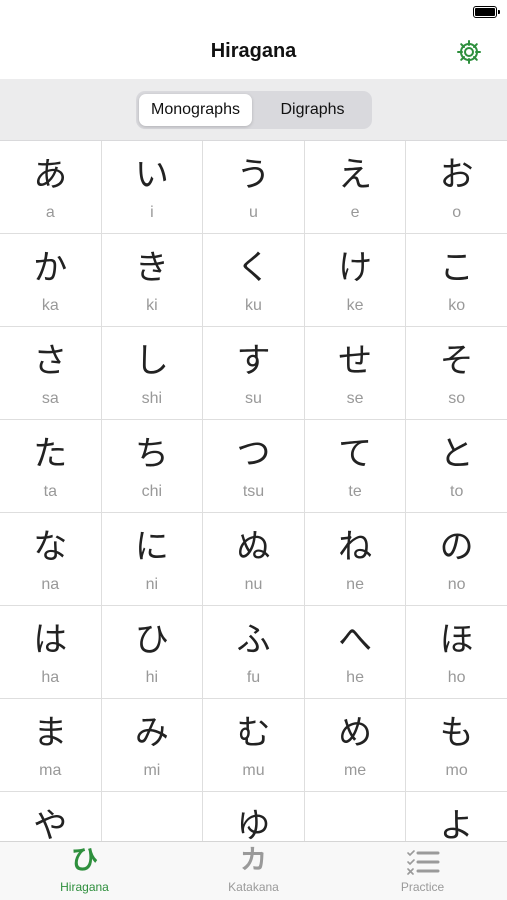 The height and width of the screenshot is (900, 507). Describe the element at coordinates (355, 175) in the screenshot. I see `kana-character: え` at that location.